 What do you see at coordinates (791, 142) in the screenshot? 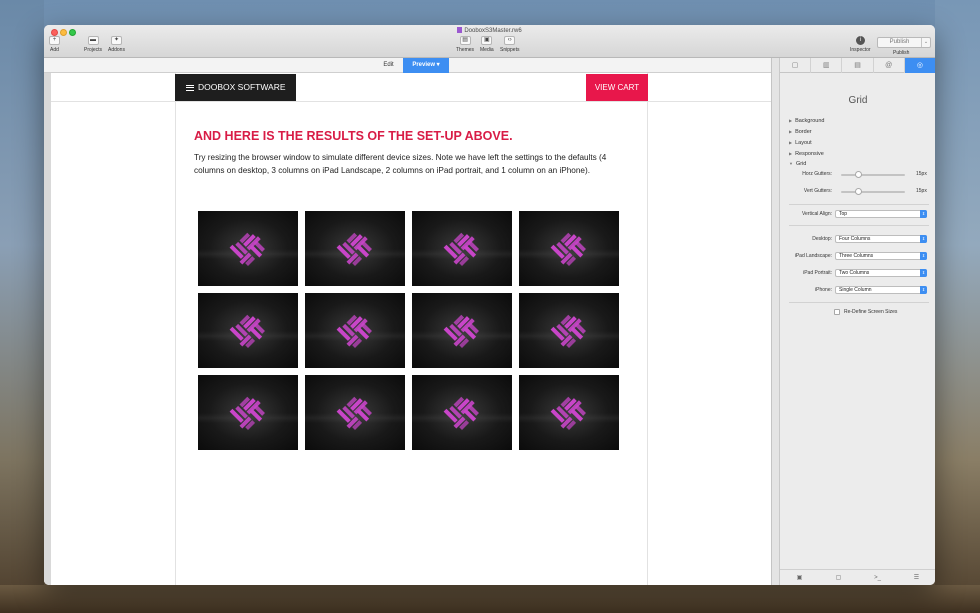
I see `disclosure-right-icon: ▶` at bounding box center [791, 142].